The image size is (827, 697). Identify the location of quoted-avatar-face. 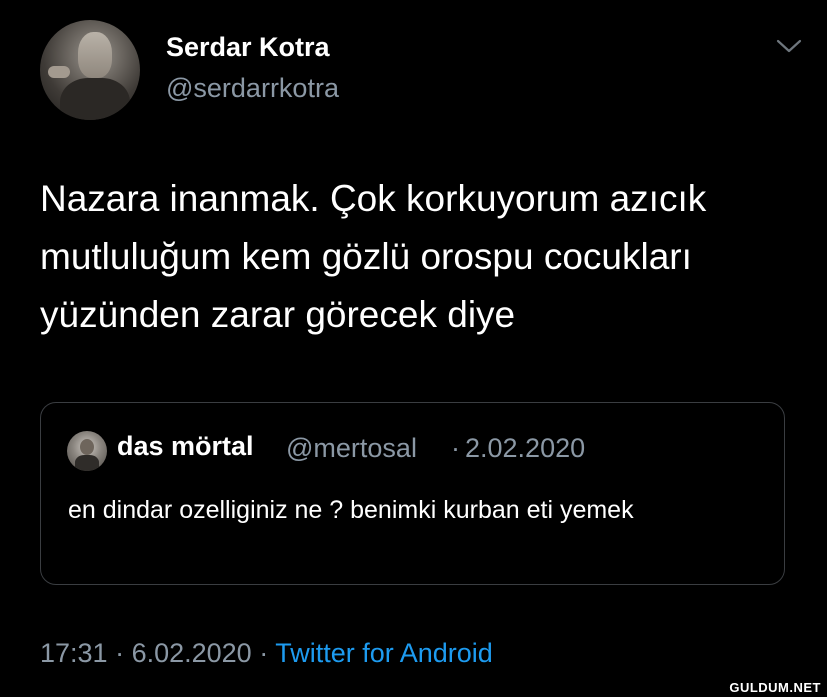
(87, 447).